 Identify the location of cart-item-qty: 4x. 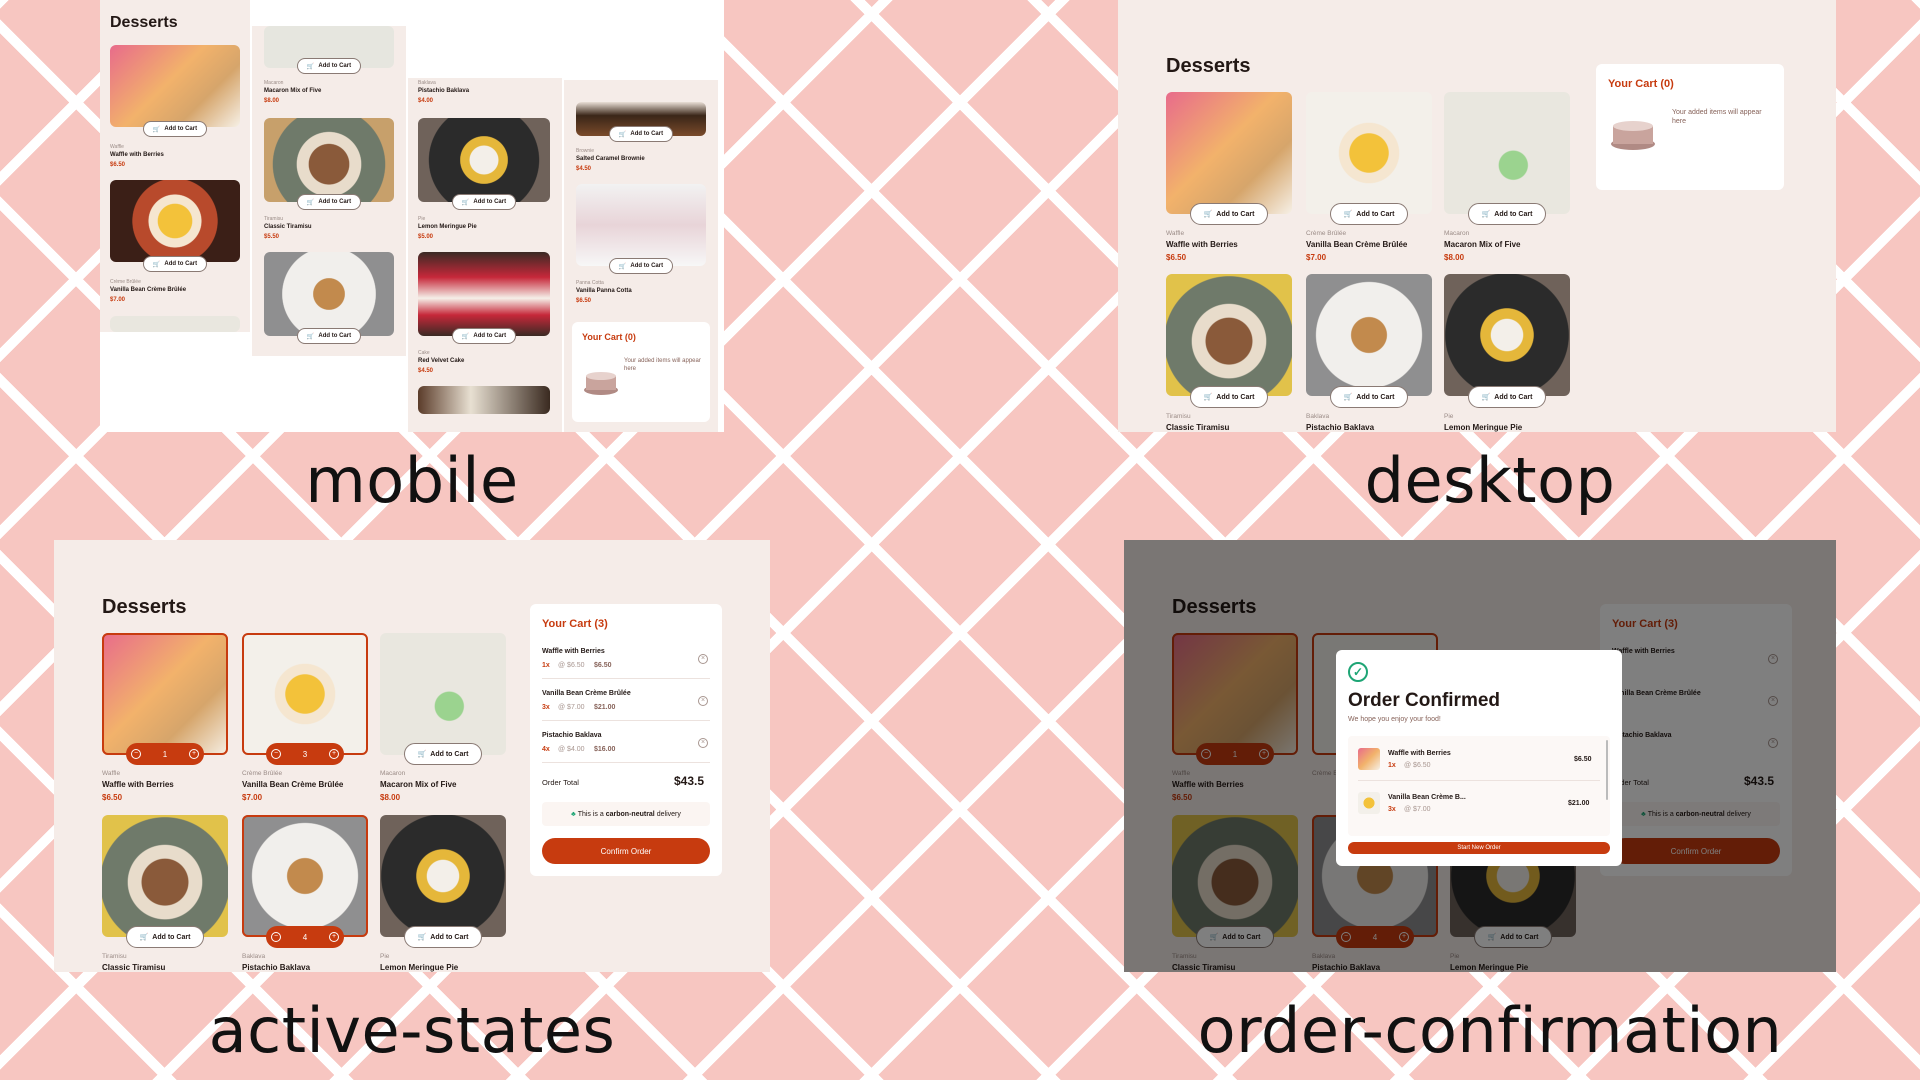
(546, 749).